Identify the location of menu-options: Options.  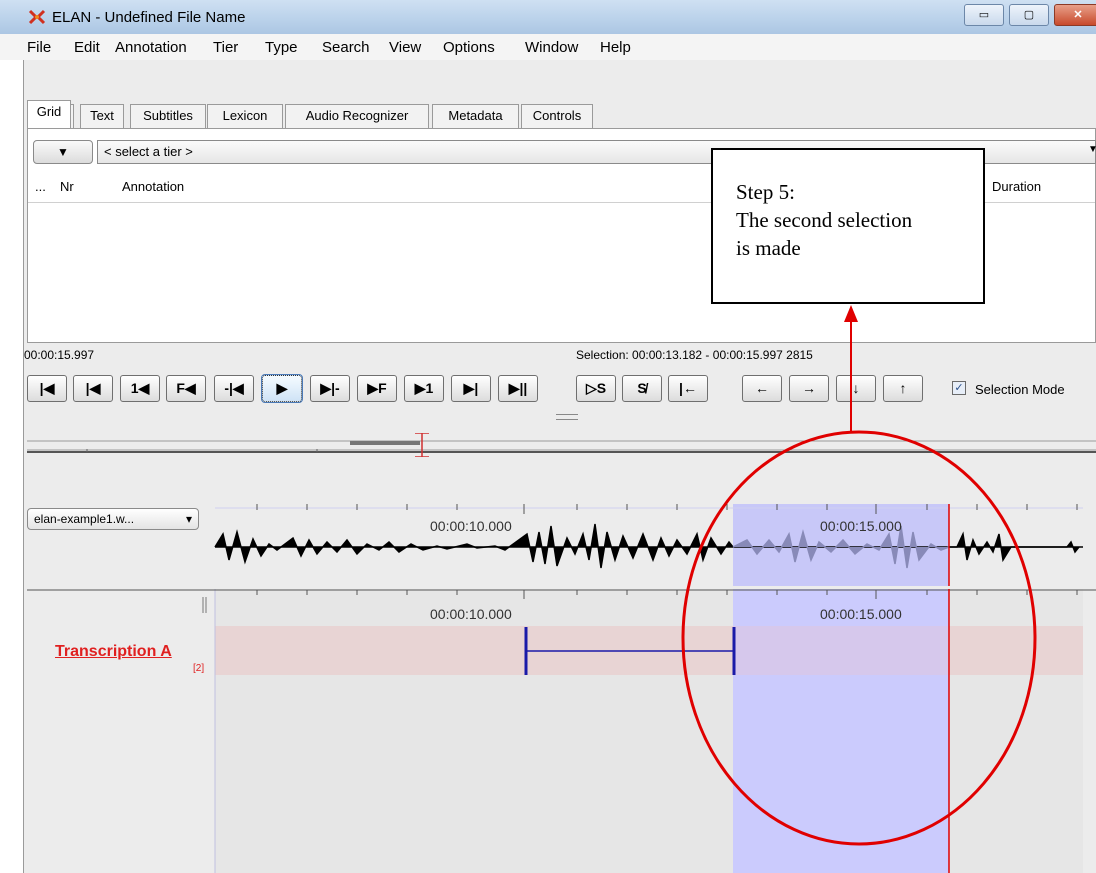
(469, 47).